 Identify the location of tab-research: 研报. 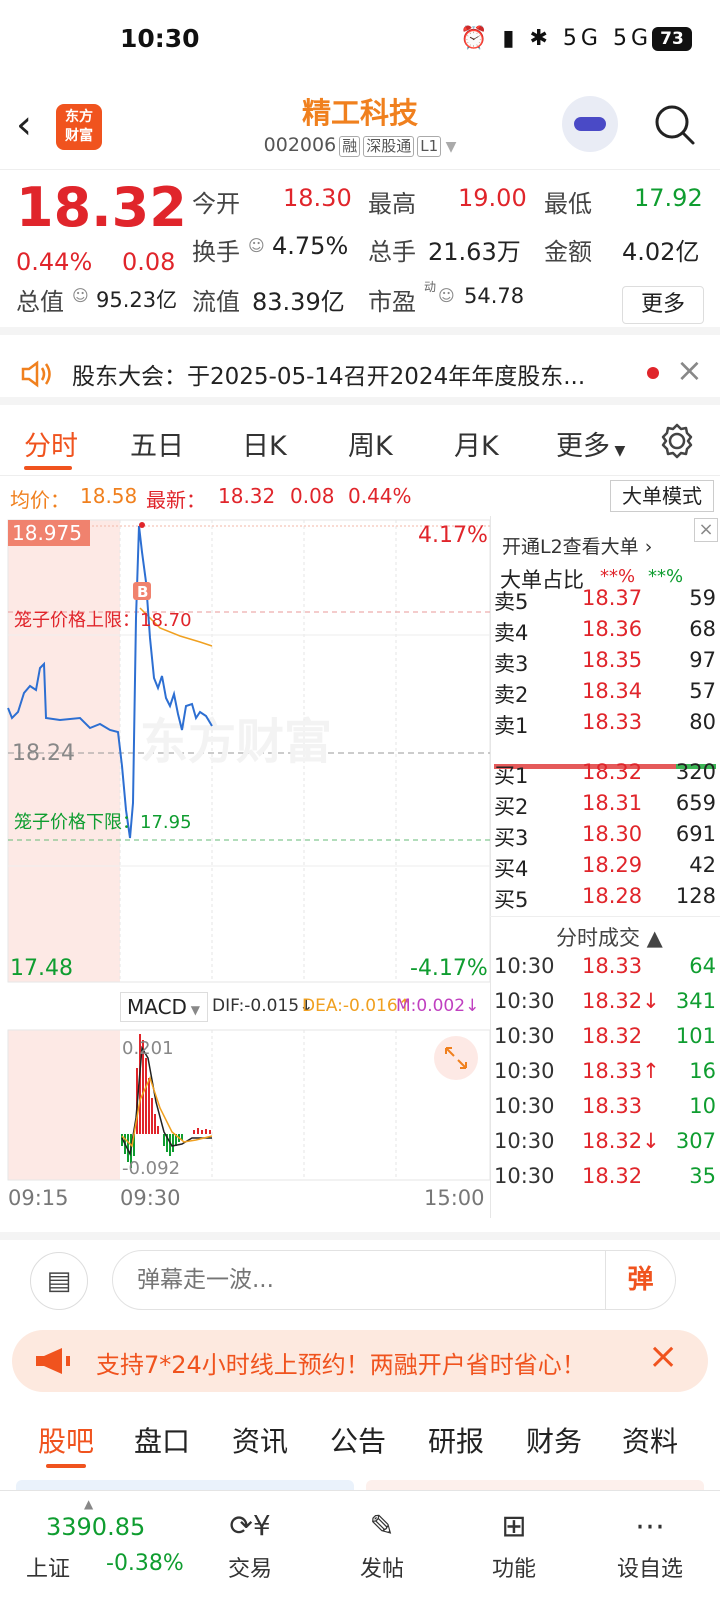
(456, 1440).